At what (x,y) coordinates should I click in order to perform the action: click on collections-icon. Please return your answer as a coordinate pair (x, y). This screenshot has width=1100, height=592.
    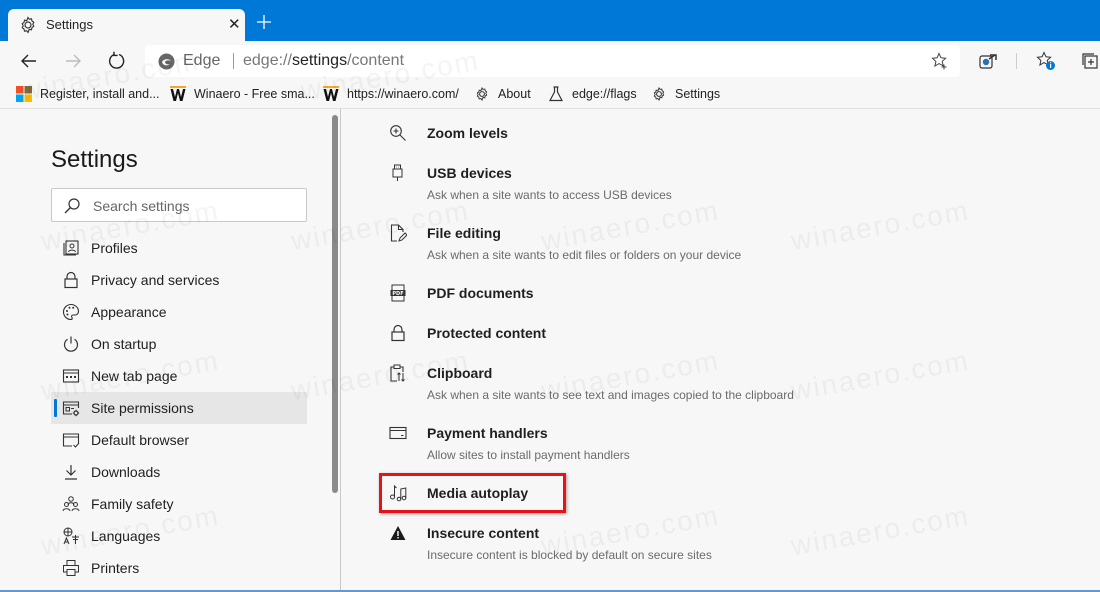
    Looking at the image, I should click on (1090, 61).